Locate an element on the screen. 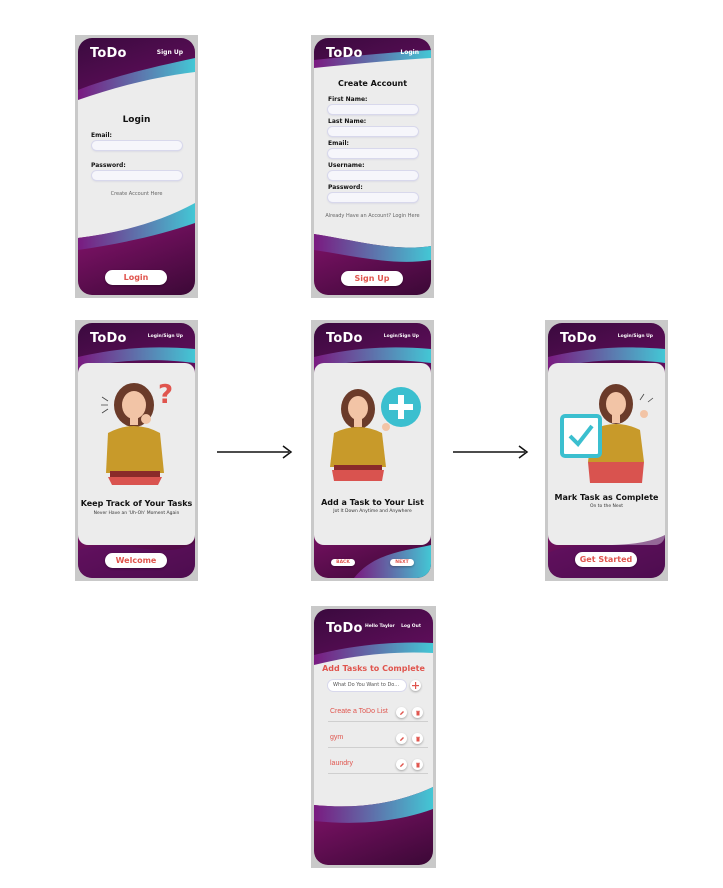 The height and width of the screenshot is (888, 723). already-account-link: Already Have an Account? Login Here is located at coordinates (372, 216).